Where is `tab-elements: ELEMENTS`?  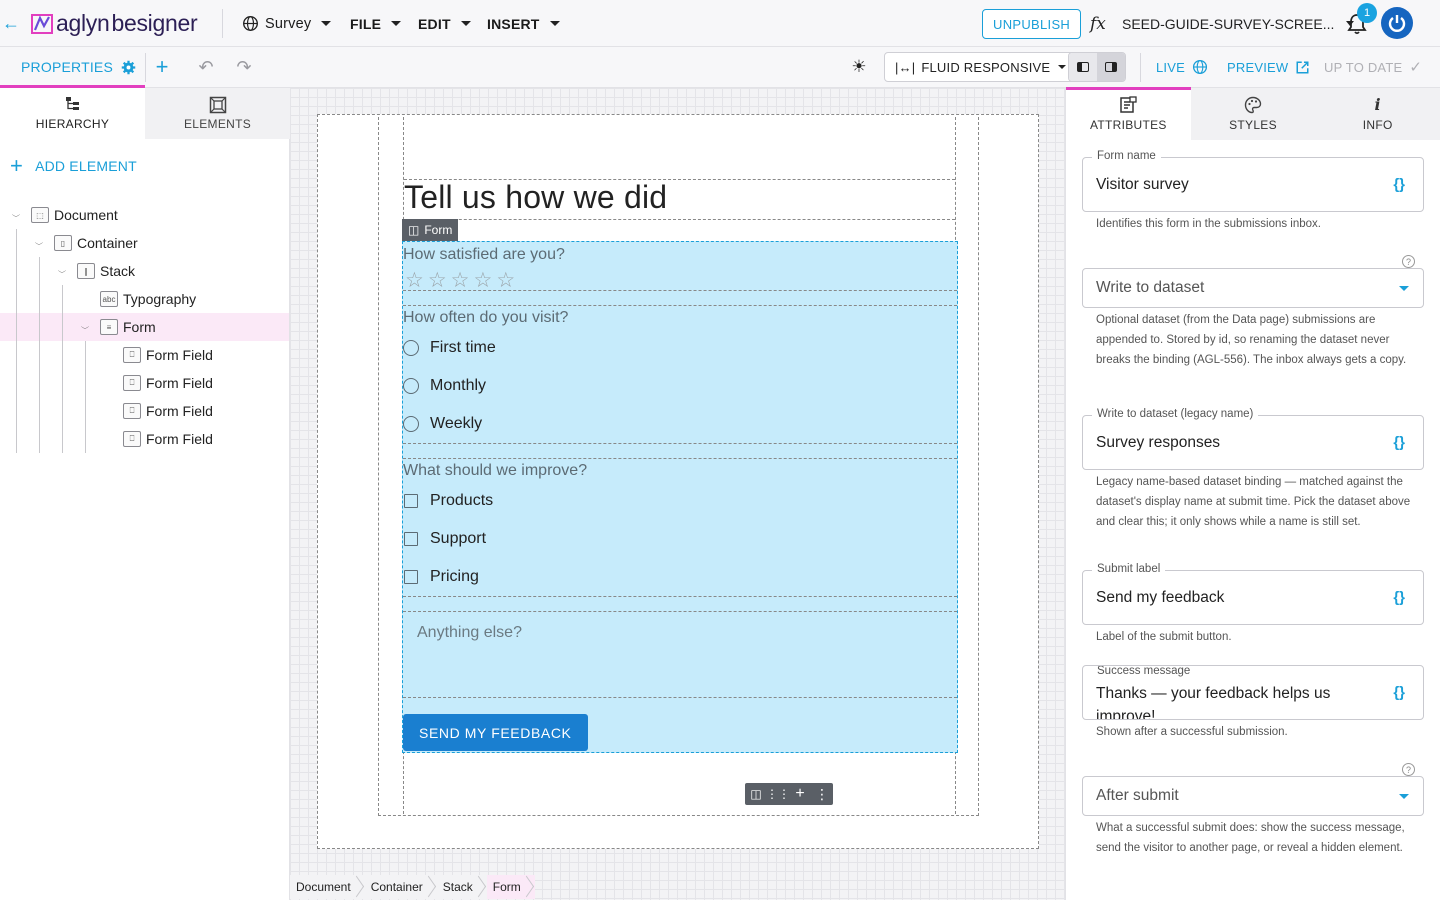 tab-elements: ELEMENTS is located at coordinates (217, 113).